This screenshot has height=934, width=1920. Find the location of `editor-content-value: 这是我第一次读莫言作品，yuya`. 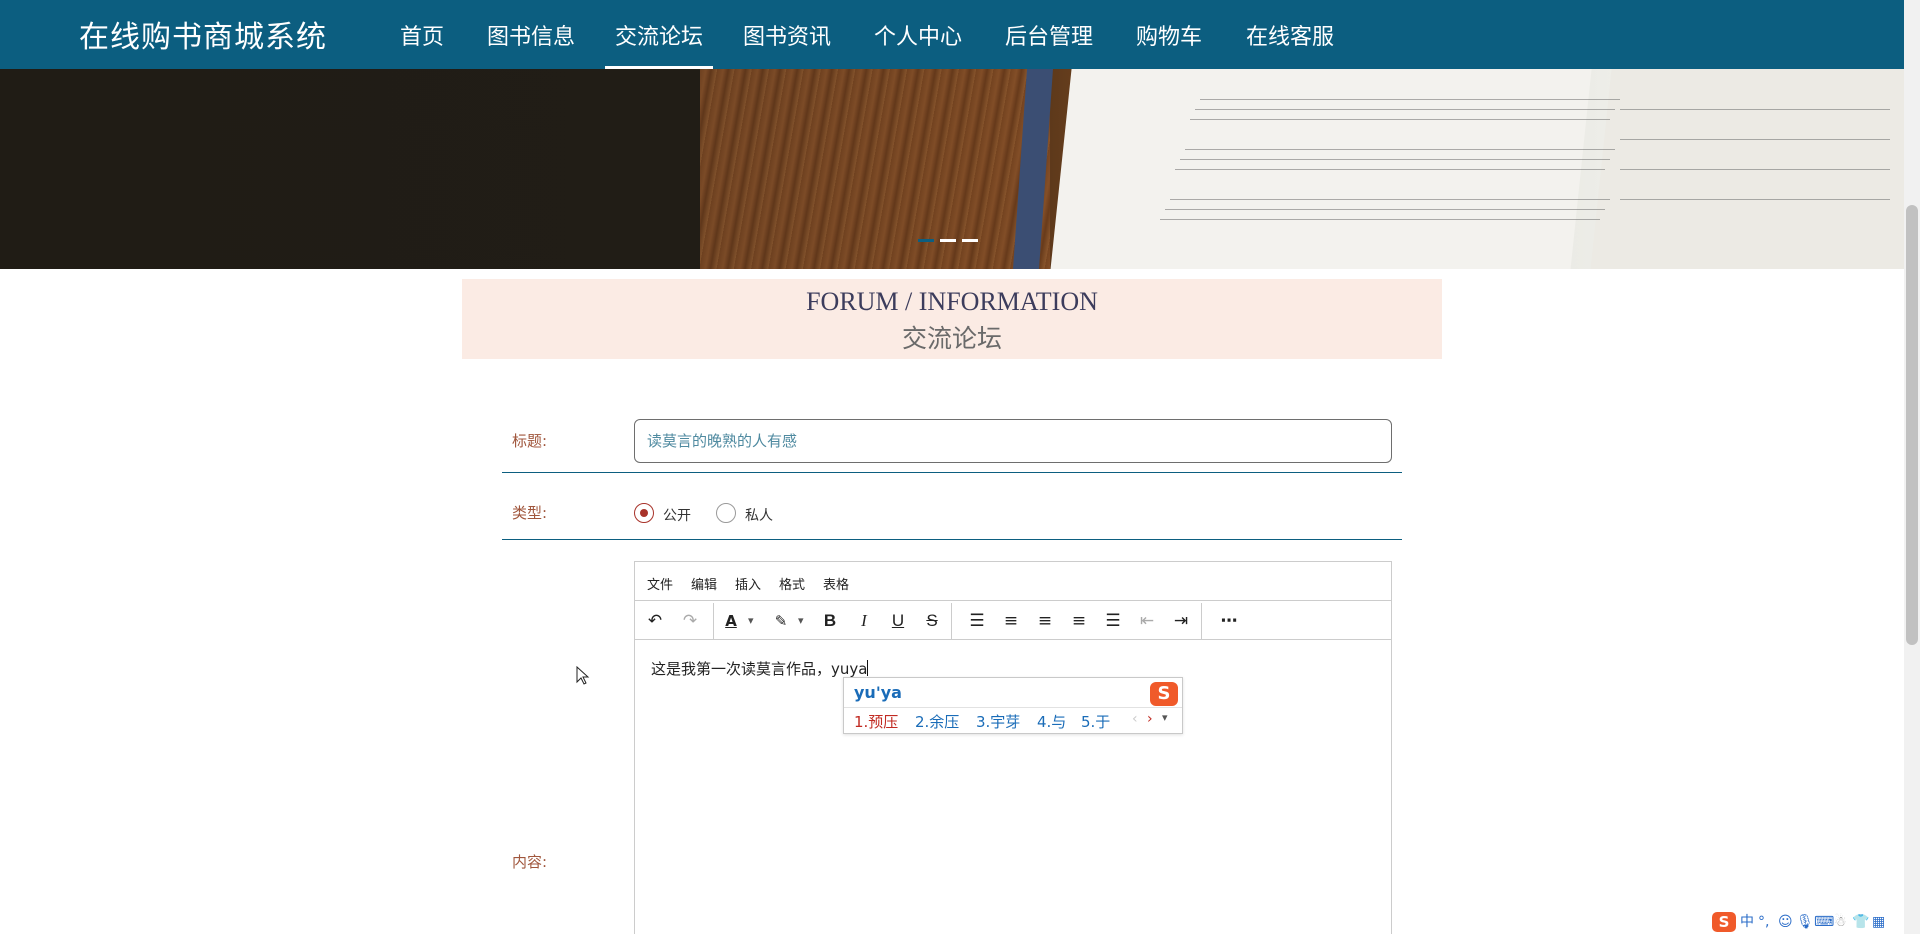

editor-content-value: 这是我第一次读莫言作品，yuya is located at coordinates (759, 669).